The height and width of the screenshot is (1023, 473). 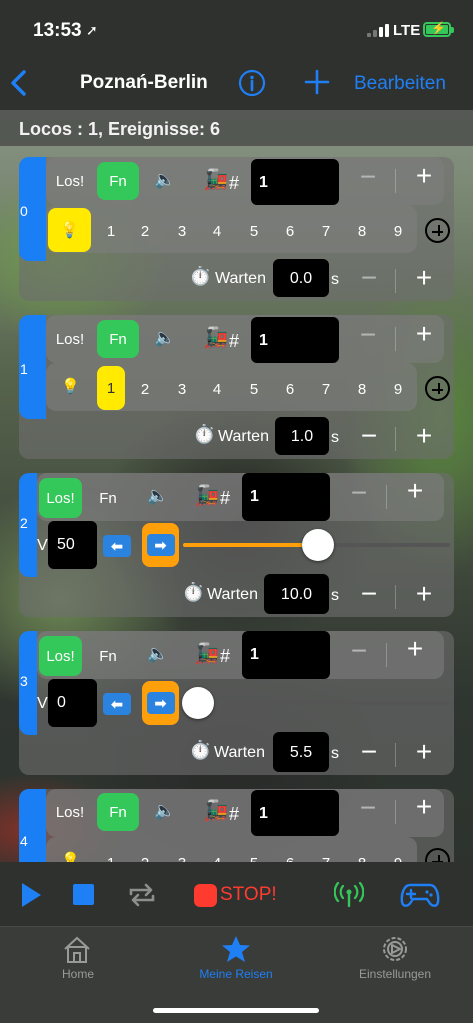 What do you see at coordinates (72, 703) in the screenshot?
I see `speed-value-field: 0` at bounding box center [72, 703].